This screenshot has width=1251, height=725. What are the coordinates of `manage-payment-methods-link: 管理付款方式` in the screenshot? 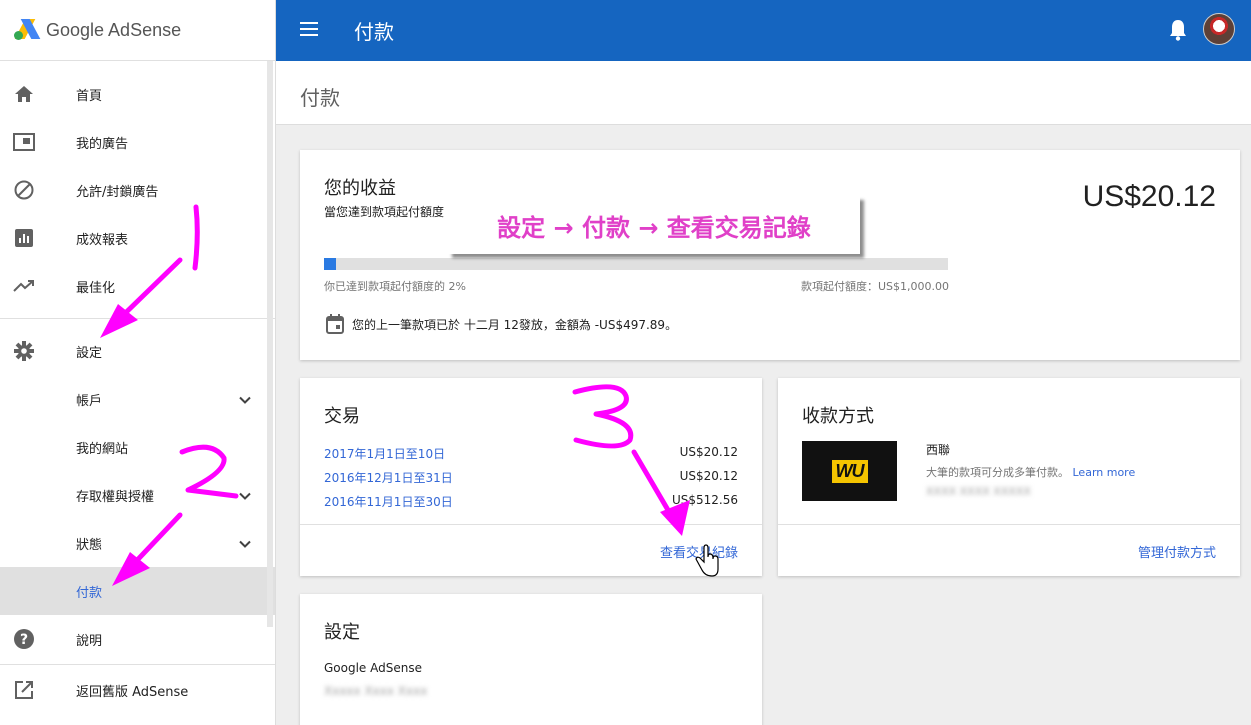 It's located at (1177, 551).